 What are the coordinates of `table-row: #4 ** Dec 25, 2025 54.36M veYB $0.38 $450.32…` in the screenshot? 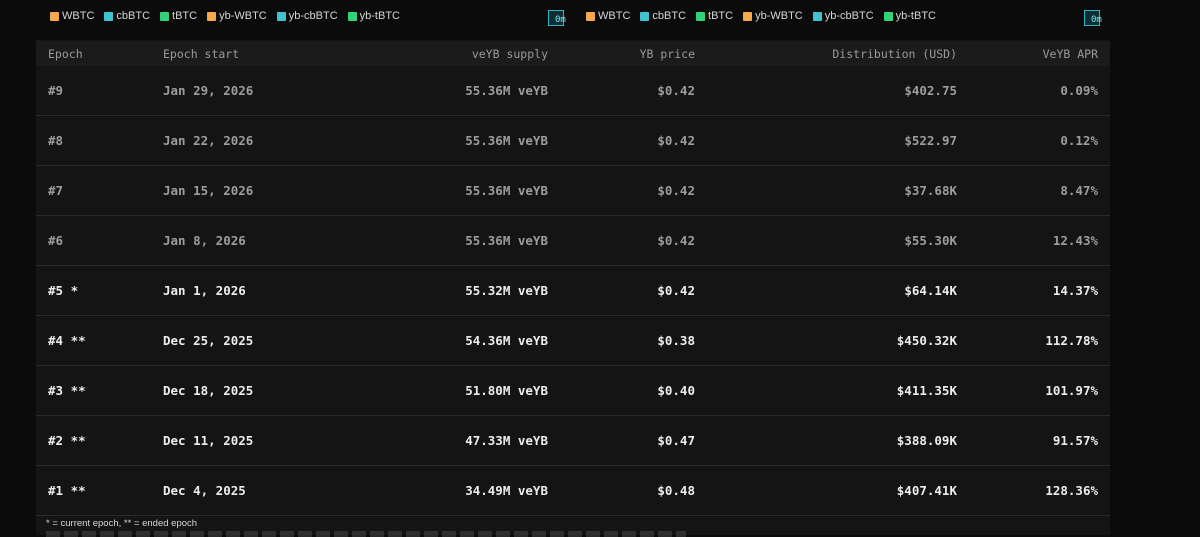 It's located at (573, 340).